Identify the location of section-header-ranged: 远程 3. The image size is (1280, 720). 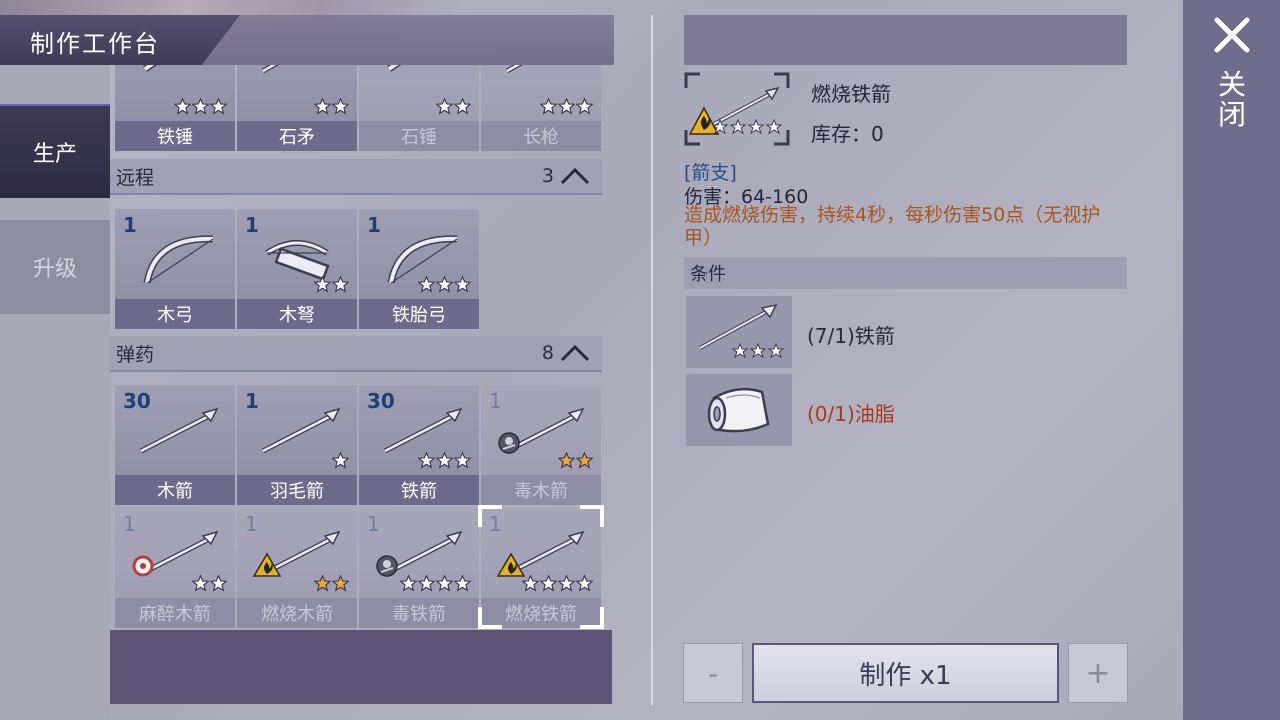
(356, 177).